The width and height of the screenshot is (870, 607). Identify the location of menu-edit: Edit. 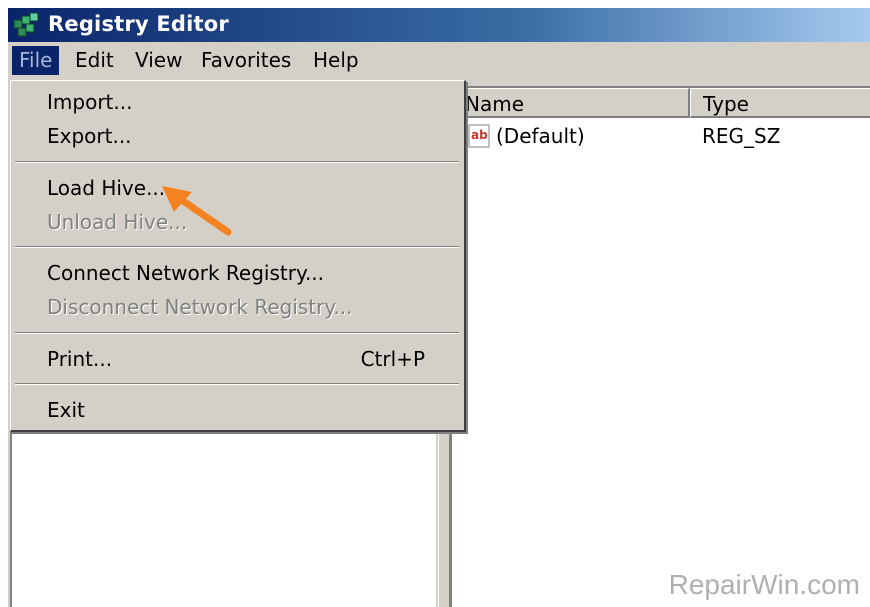
(94, 60).